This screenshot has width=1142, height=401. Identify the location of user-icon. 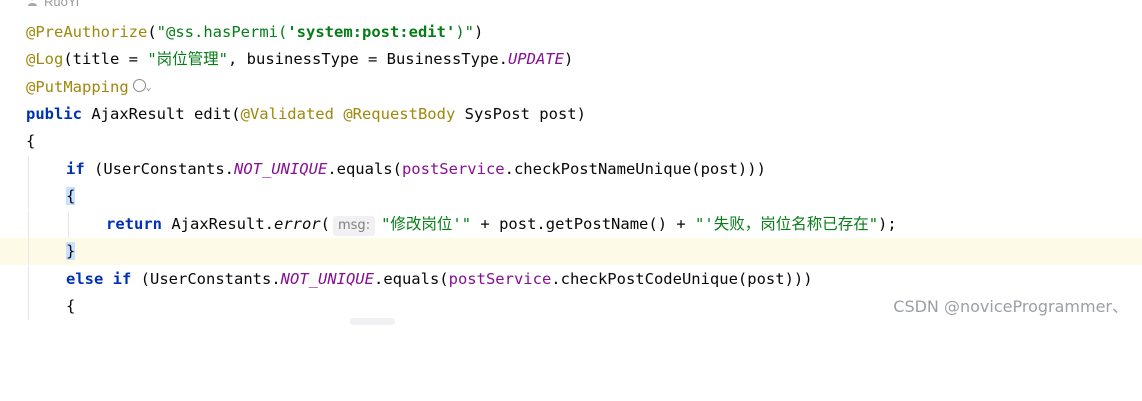
(32, 4).